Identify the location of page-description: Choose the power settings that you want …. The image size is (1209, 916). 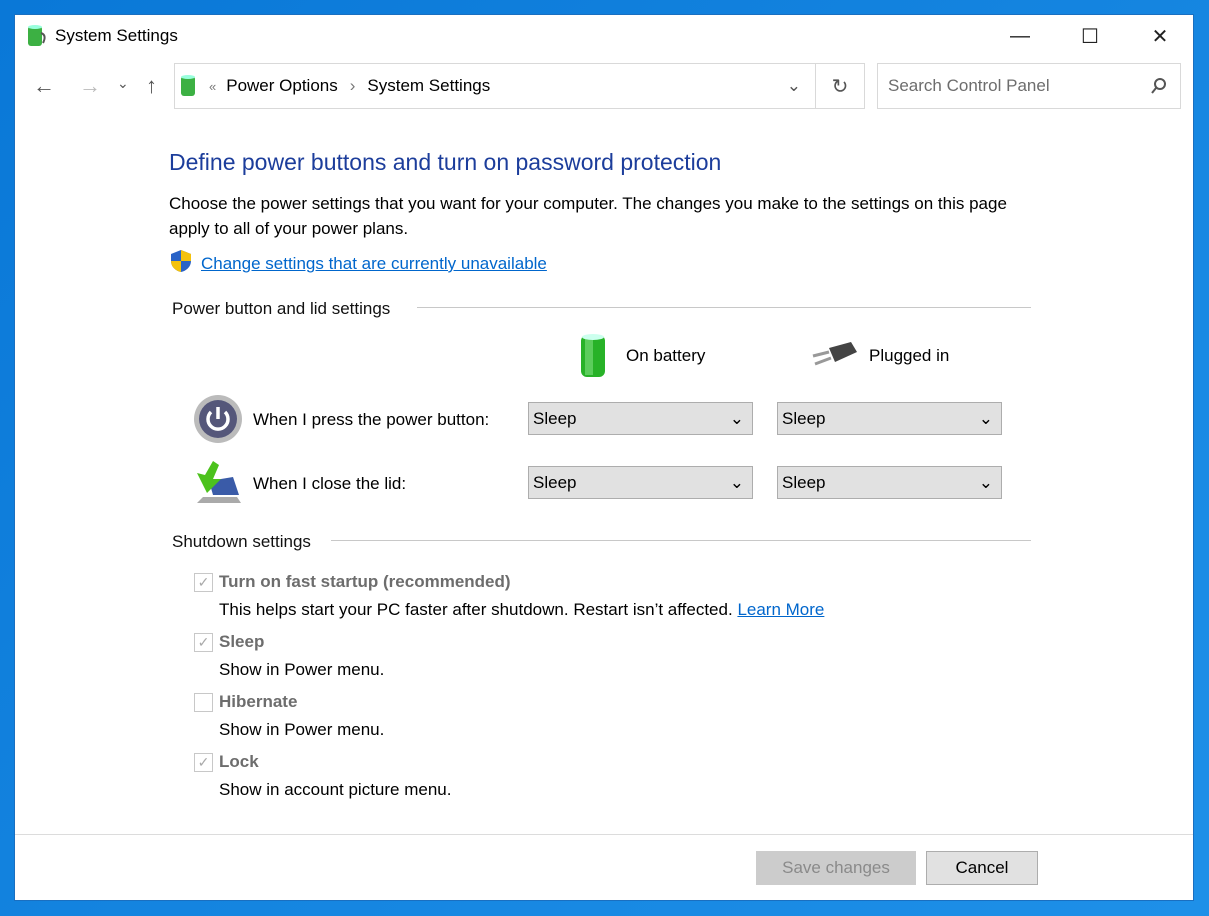
(588, 216).